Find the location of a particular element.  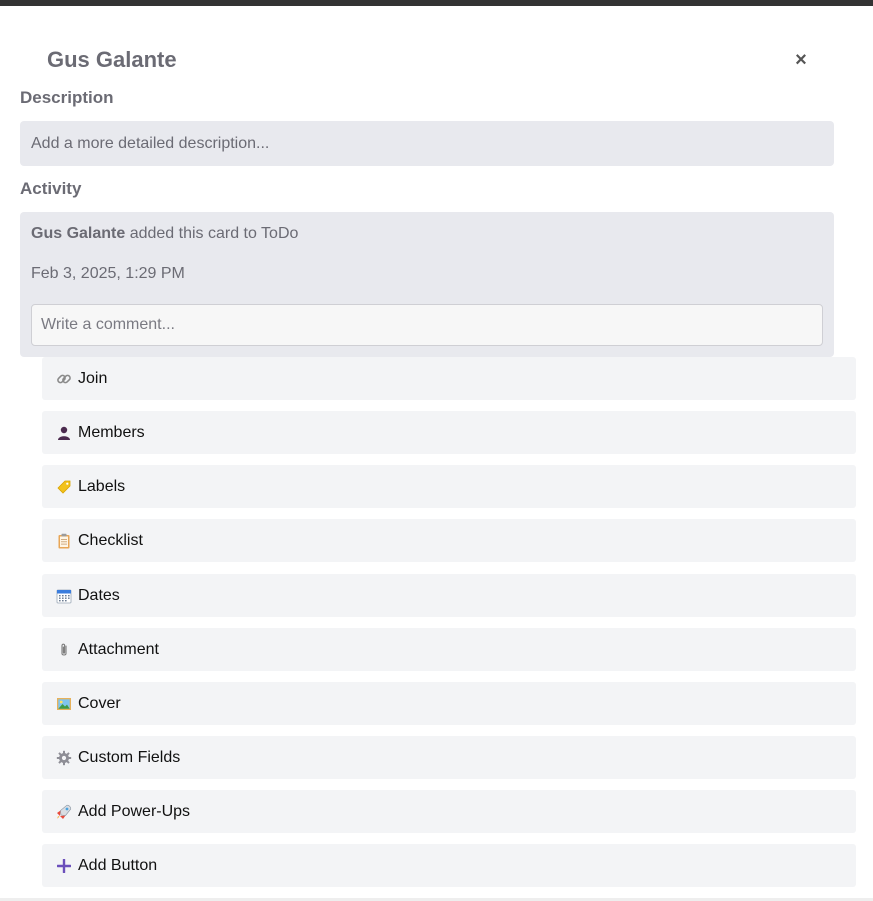

add-power-ups-button: Add Power-Ups is located at coordinates (449, 811).